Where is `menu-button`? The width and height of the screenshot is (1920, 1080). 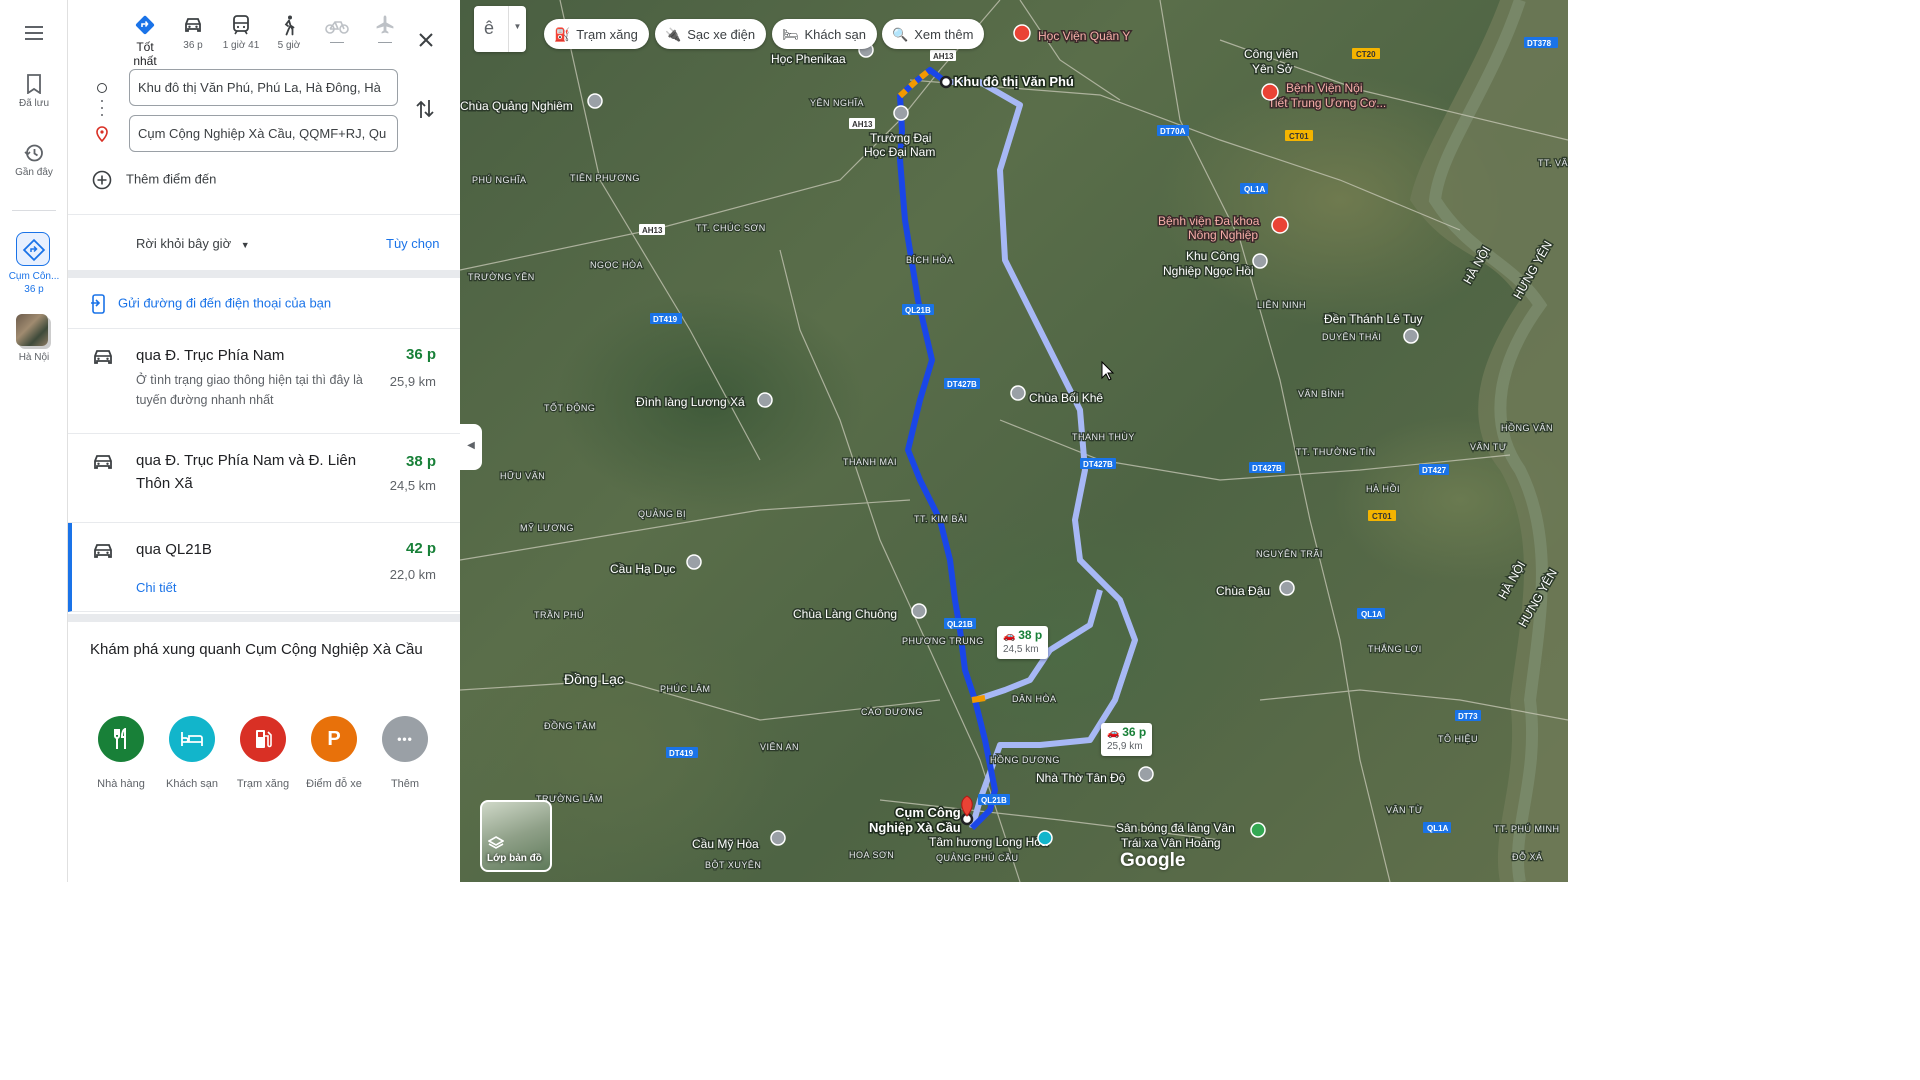
menu-button is located at coordinates (34, 35).